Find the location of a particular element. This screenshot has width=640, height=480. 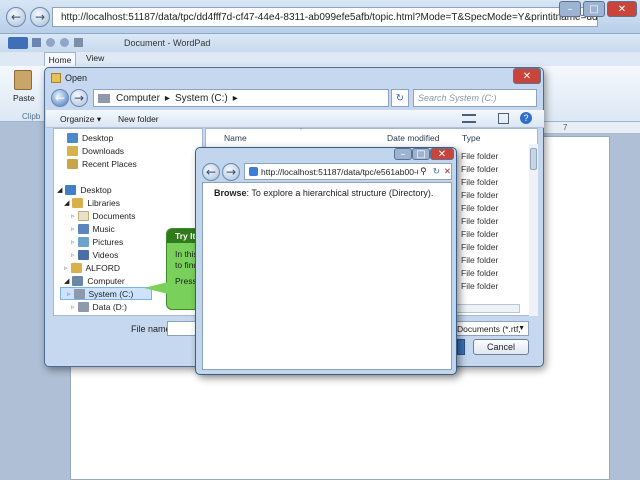

popup-forward-button: → is located at coordinates (231, 172).